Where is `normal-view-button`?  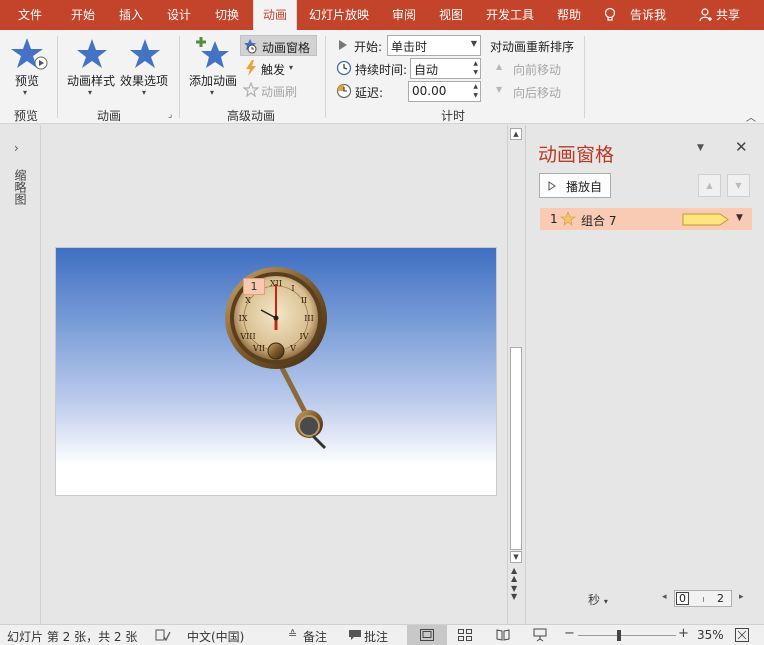
normal-view-button is located at coordinates (427, 635).